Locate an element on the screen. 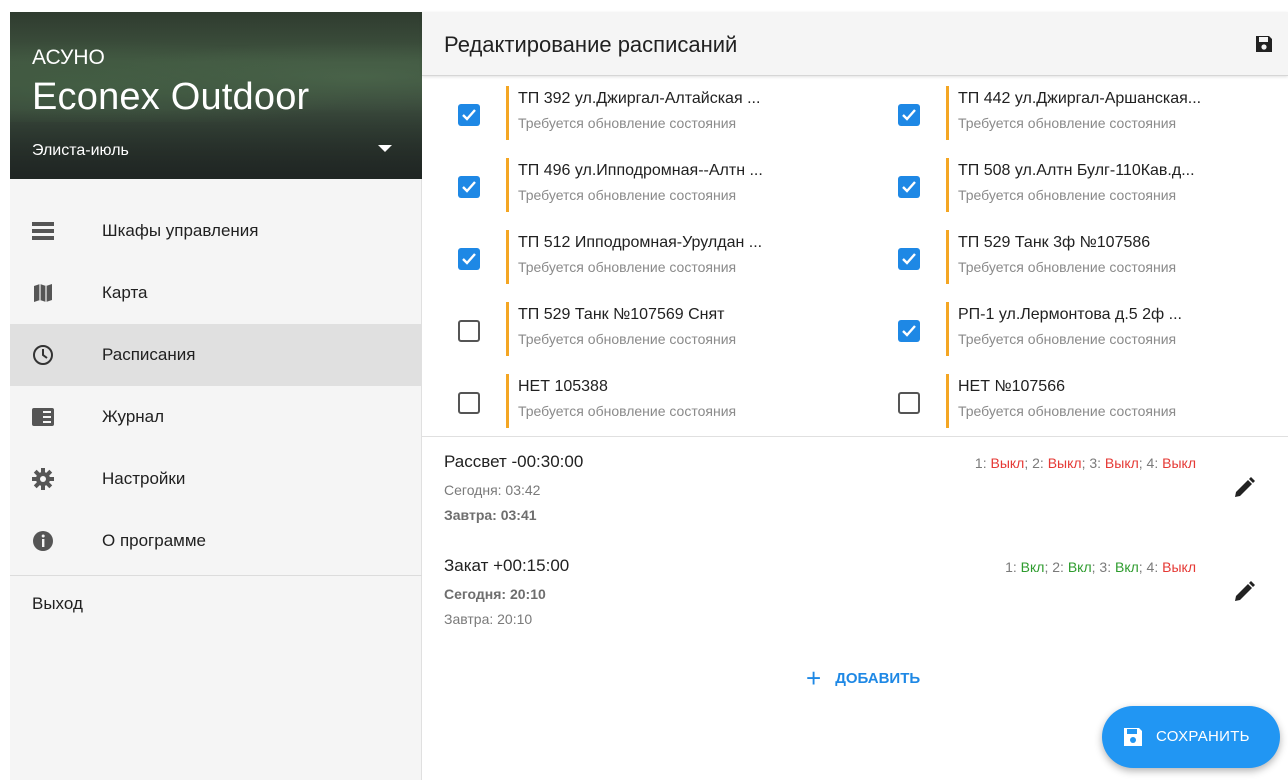  save-button: СОХРАНИТЬ is located at coordinates (1191, 737).